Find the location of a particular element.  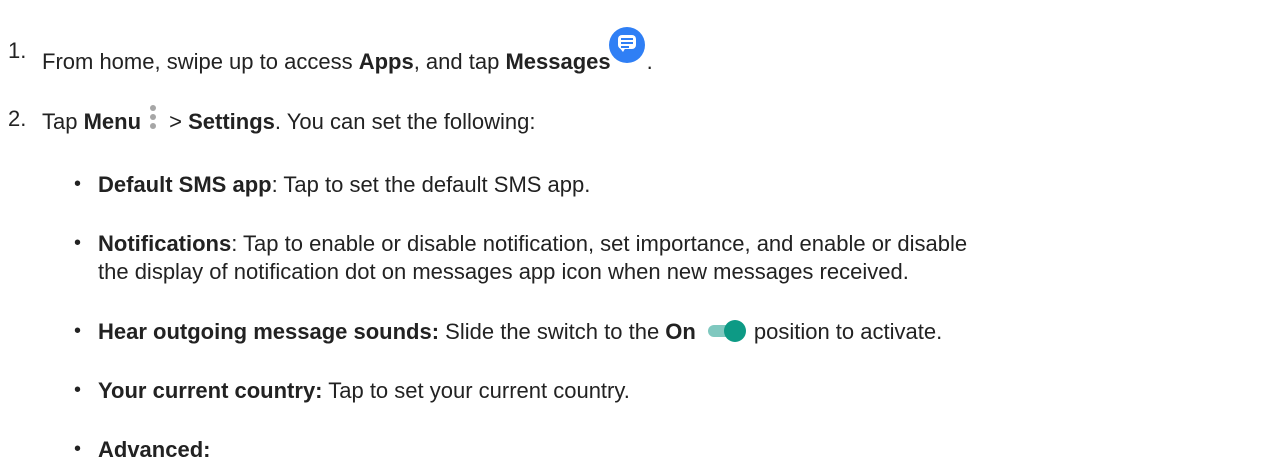

setting-term: Advanced: is located at coordinates (154, 449).